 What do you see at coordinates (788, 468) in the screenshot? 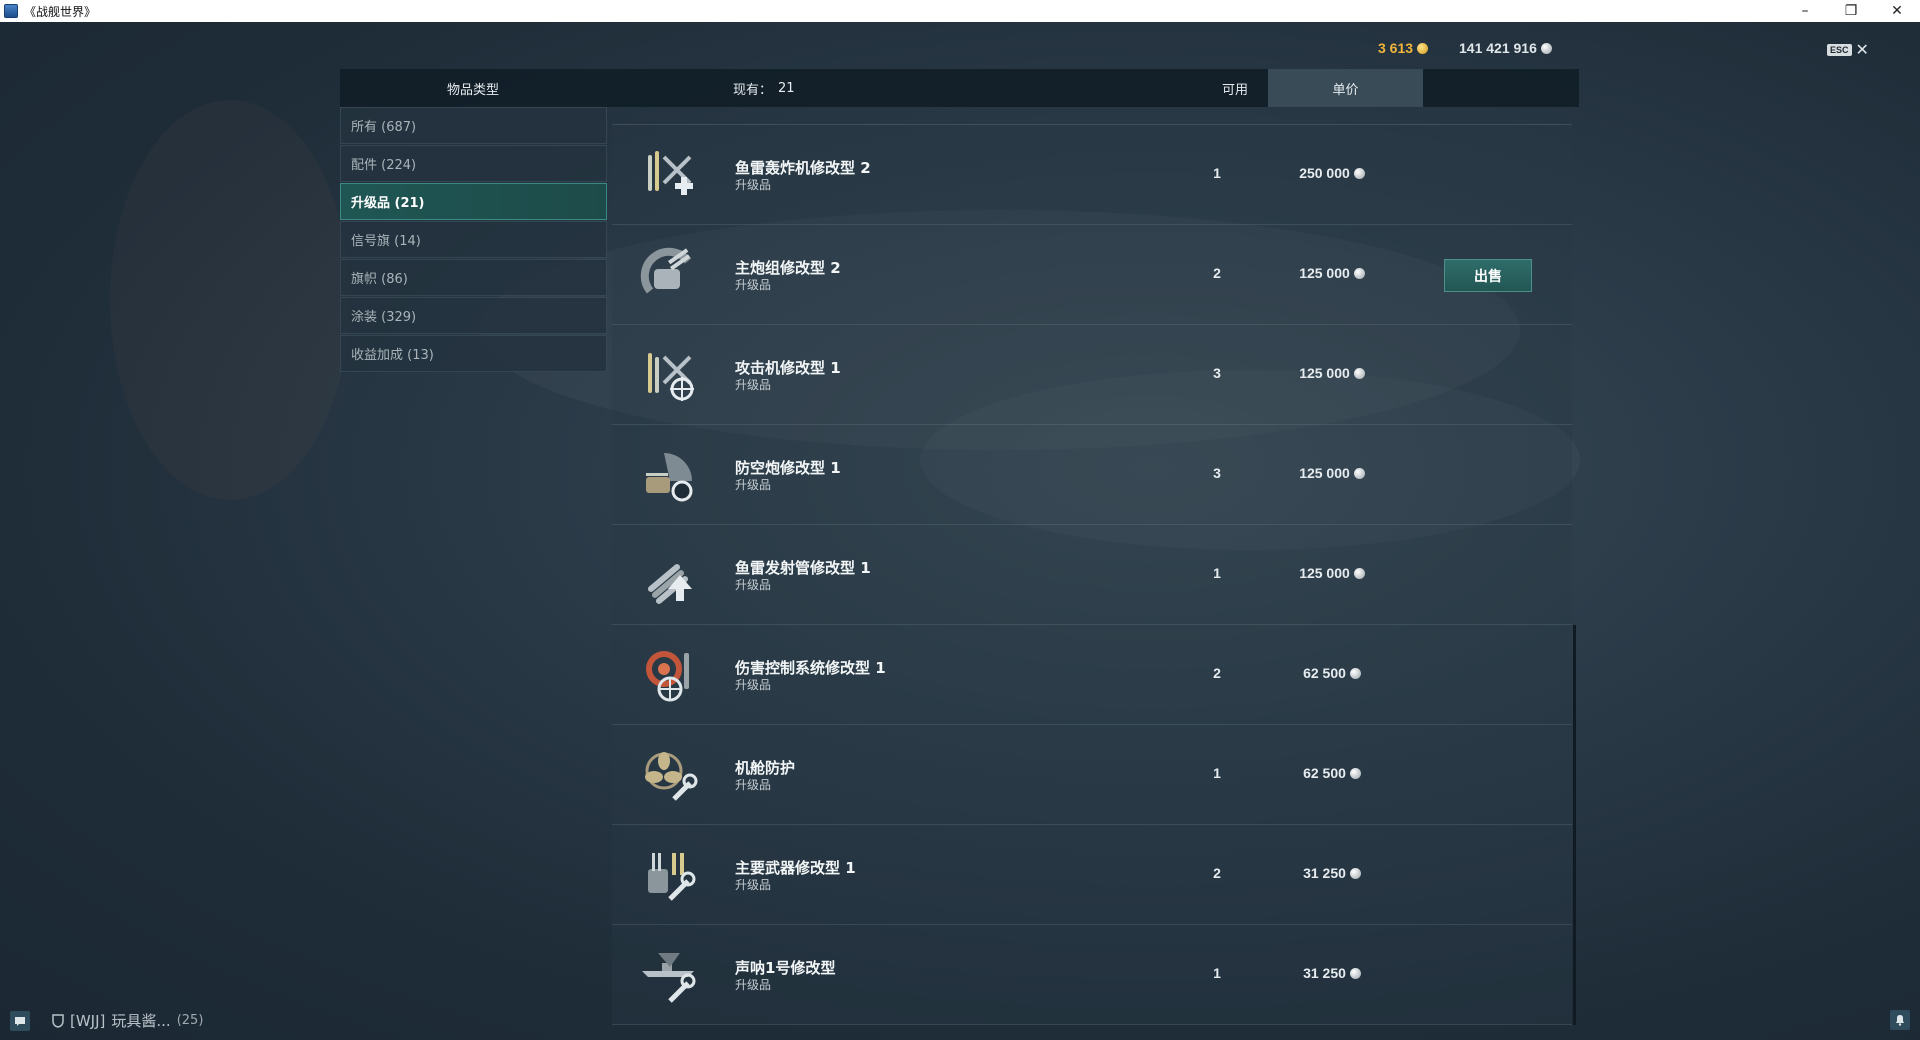
I see `item-name: 防空炮修改型 1` at bounding box center [788, 468].